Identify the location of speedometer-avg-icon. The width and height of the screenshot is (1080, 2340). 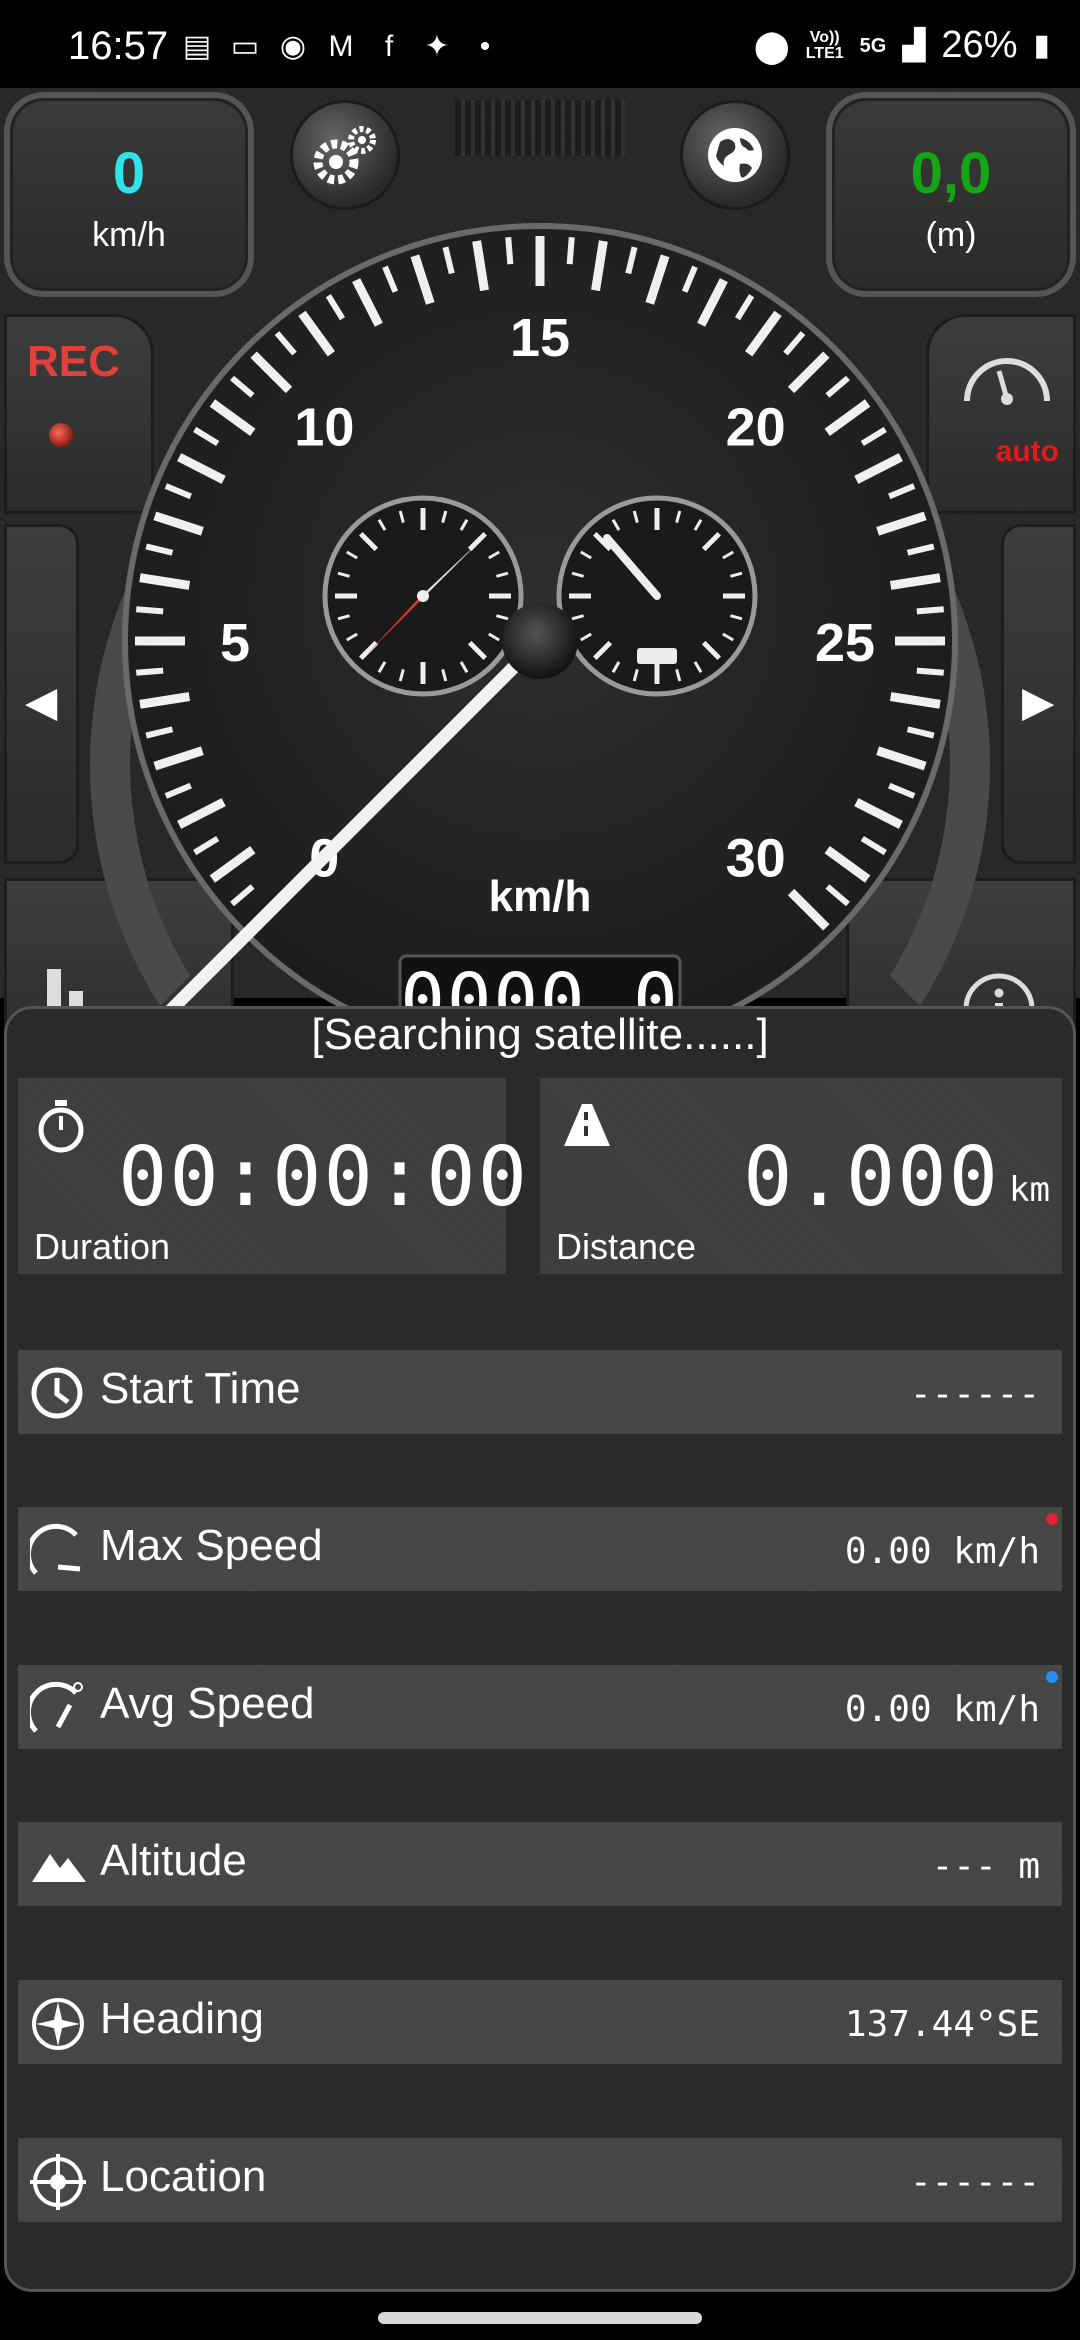
(56, 1707).